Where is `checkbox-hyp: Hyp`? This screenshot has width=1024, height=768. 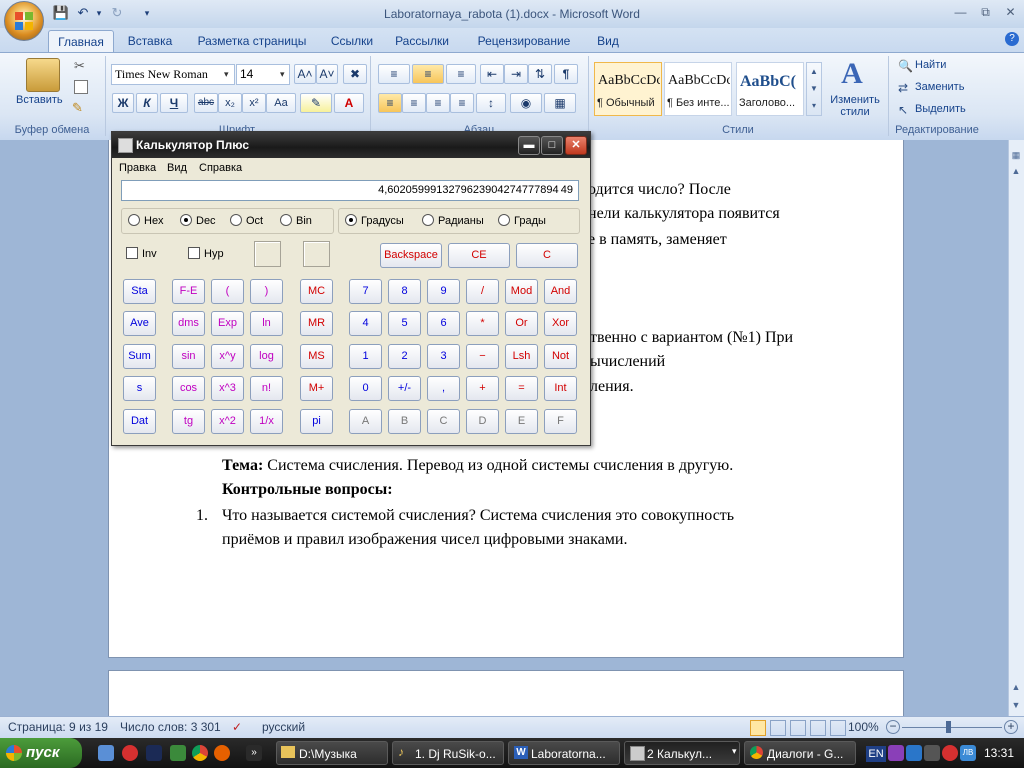 checkbox-hyp: Hyp is located at coordinates (206, 253).